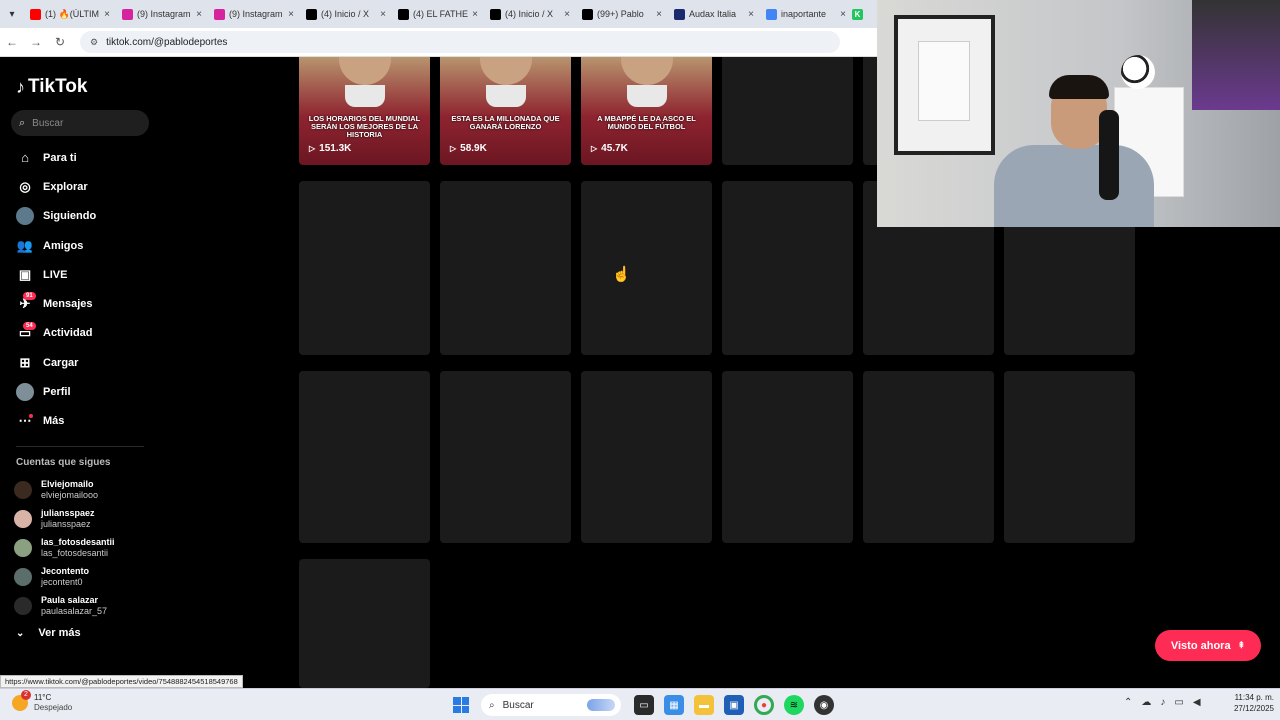 This screenshot has height=720, width=1280. I want to click on sidebar-item-actividad: ▭ Actividad 54, so click(80, 333).